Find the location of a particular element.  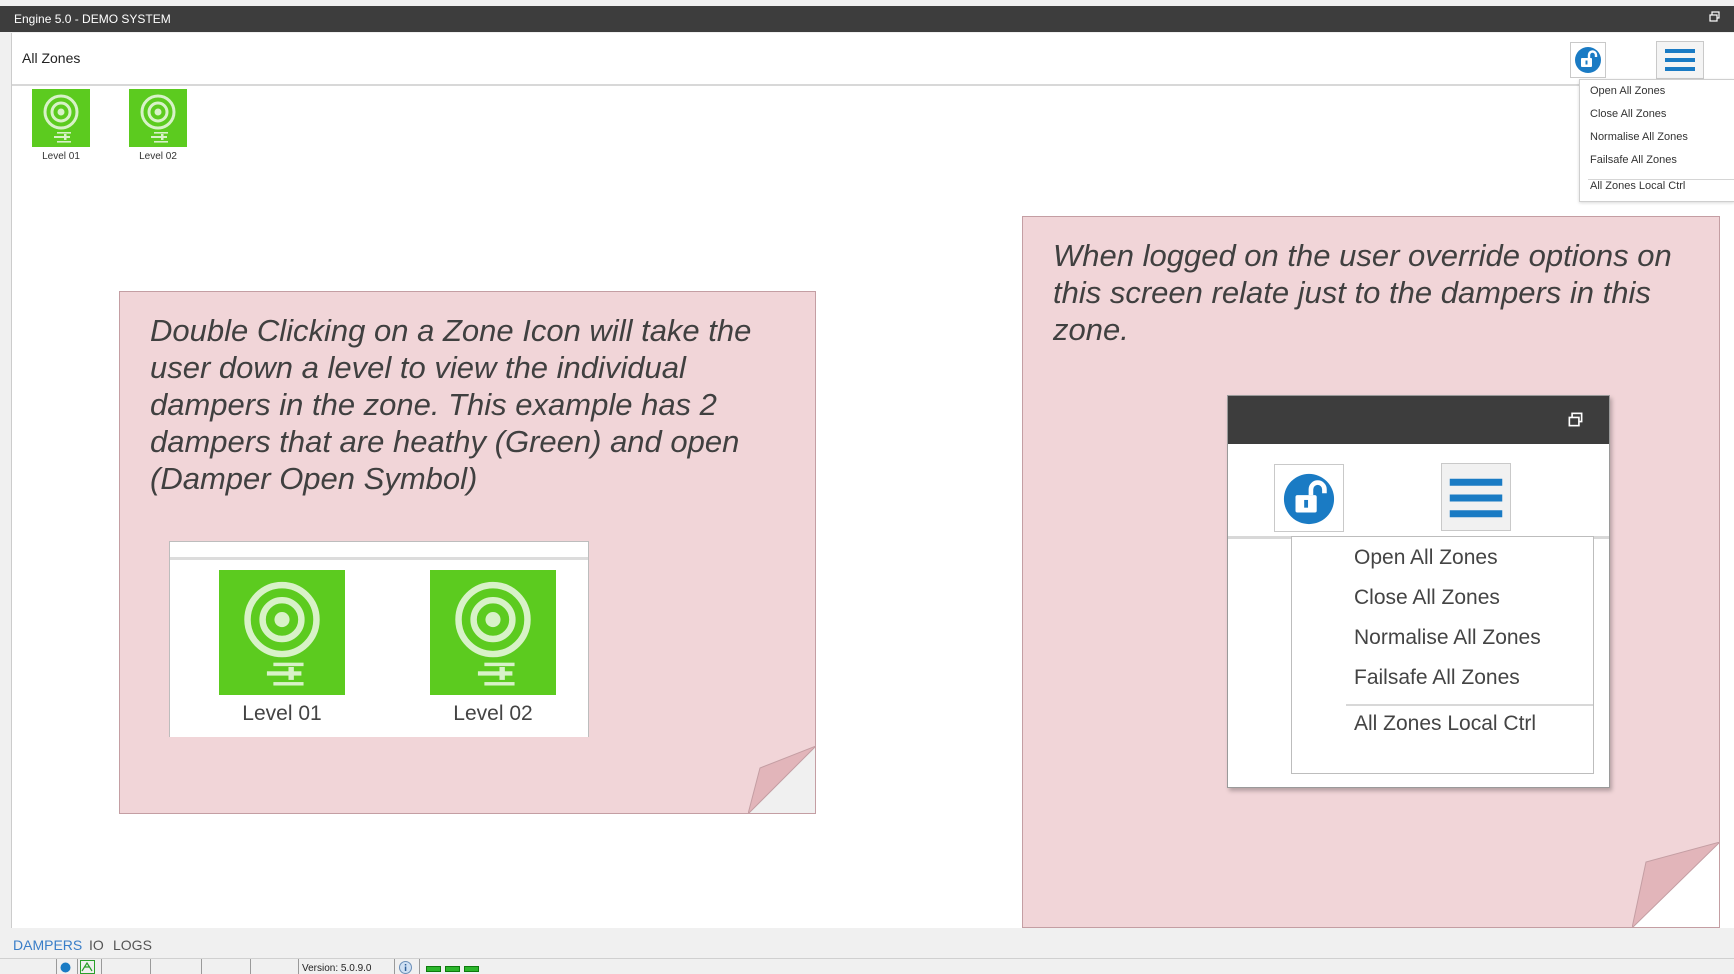

override-lock-button is located at coordinates (1588, 60).